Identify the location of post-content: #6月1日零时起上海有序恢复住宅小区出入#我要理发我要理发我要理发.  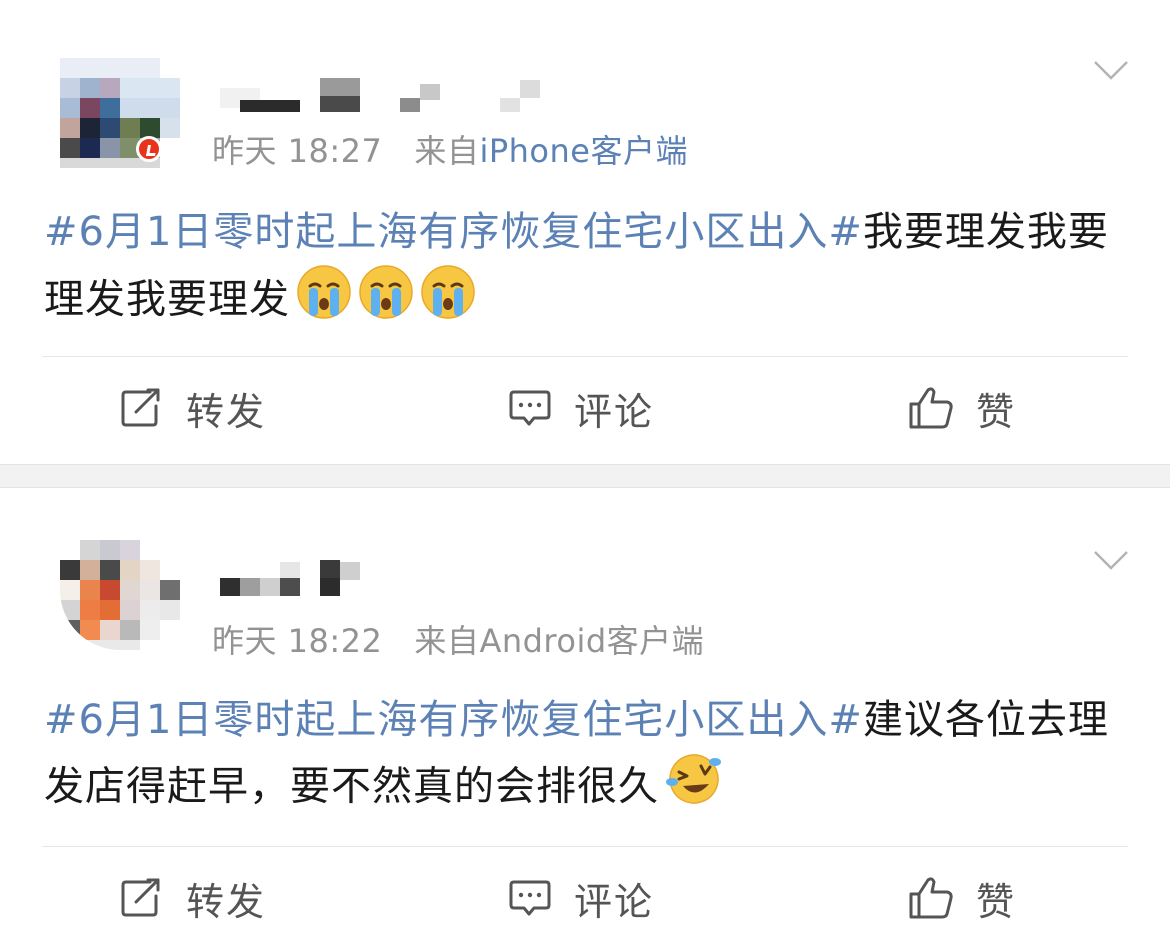
(589, 269).